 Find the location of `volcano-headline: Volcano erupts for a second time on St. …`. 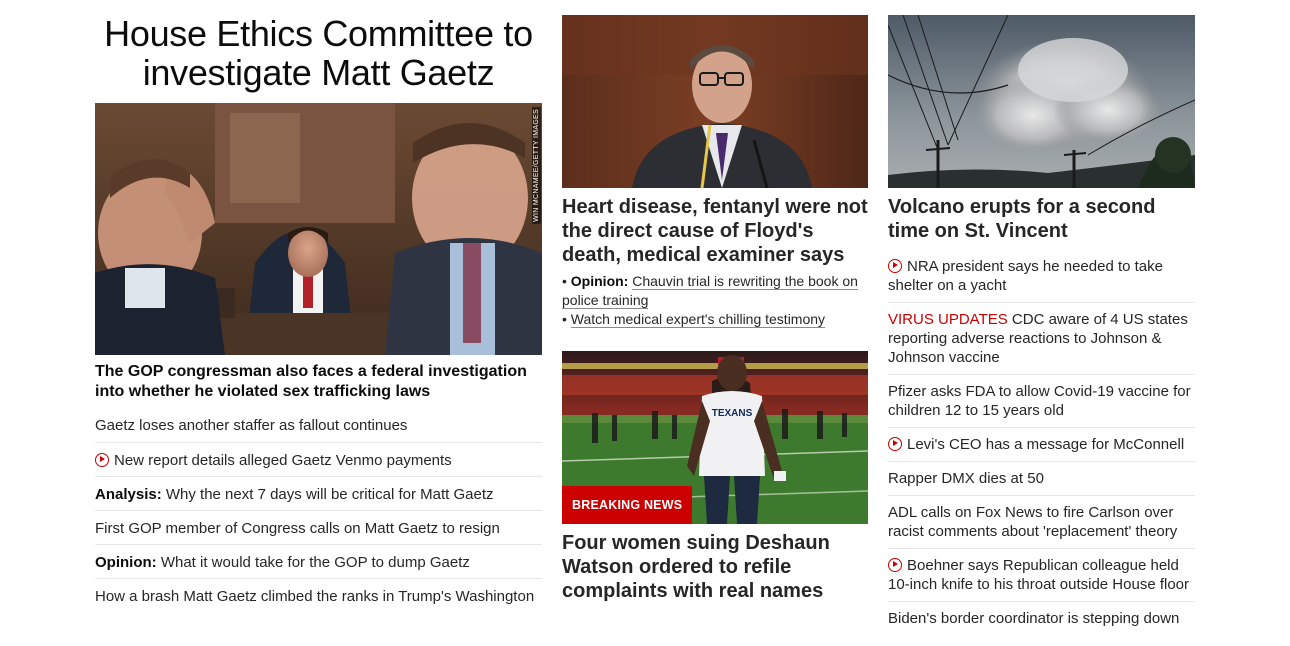

volcano-headline: Volcano erupts for a second time on St. … is located at coordinates (1041, 219).